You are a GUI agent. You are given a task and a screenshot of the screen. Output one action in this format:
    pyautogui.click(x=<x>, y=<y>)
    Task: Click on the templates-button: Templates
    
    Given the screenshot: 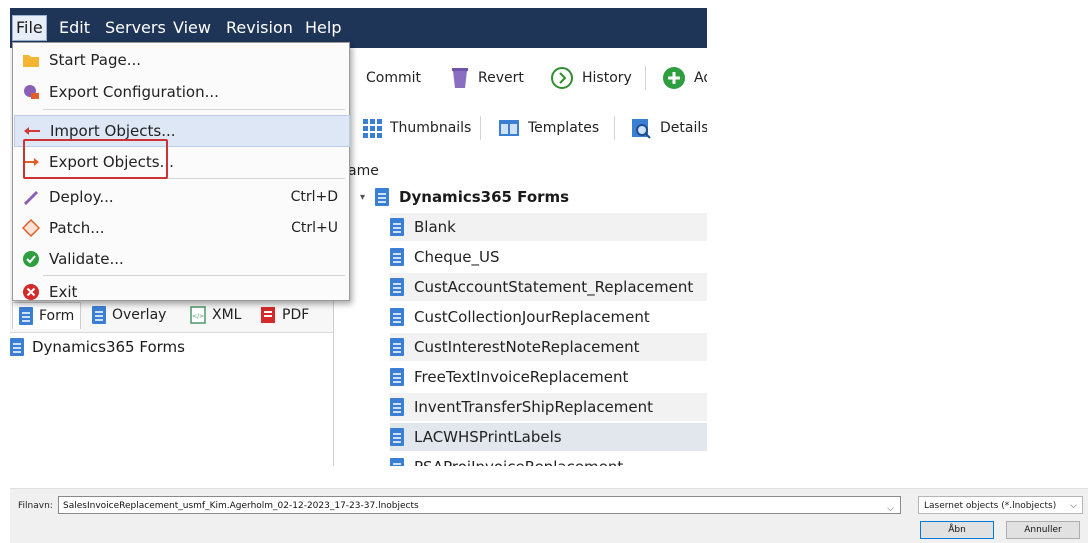 What is the action you would take?
    pyautogui.click(x=548, y=128)
    